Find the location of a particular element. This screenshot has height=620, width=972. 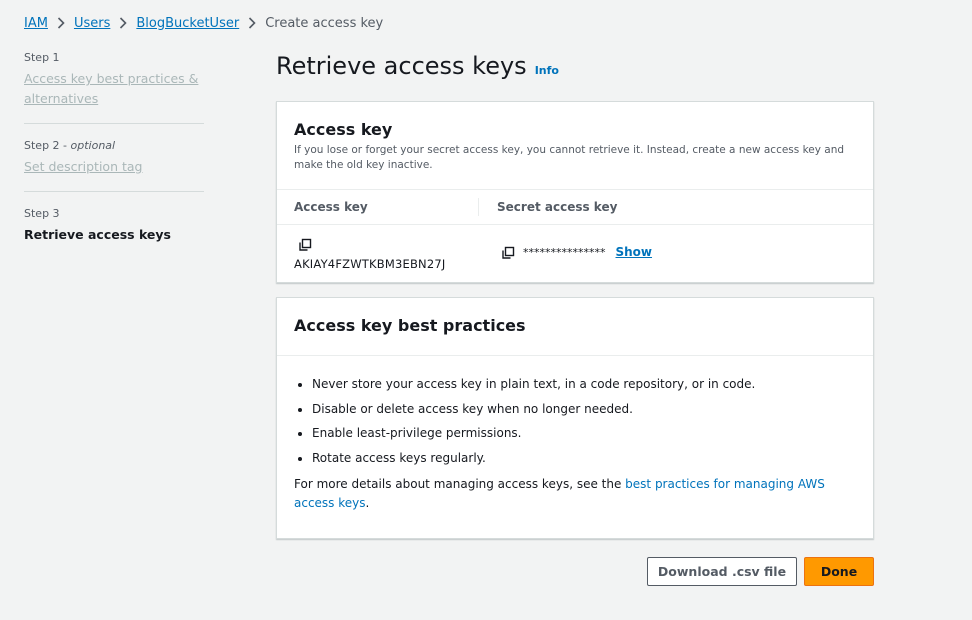

secret-key-cell: *************** Show is located at coordinates (576, 252).